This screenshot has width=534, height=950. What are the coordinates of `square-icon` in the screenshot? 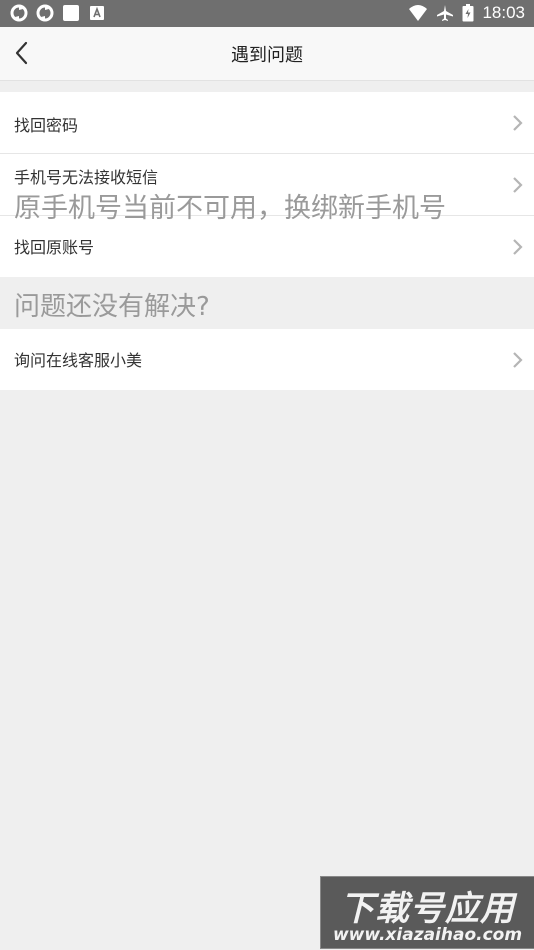 It's located at (71, 13).